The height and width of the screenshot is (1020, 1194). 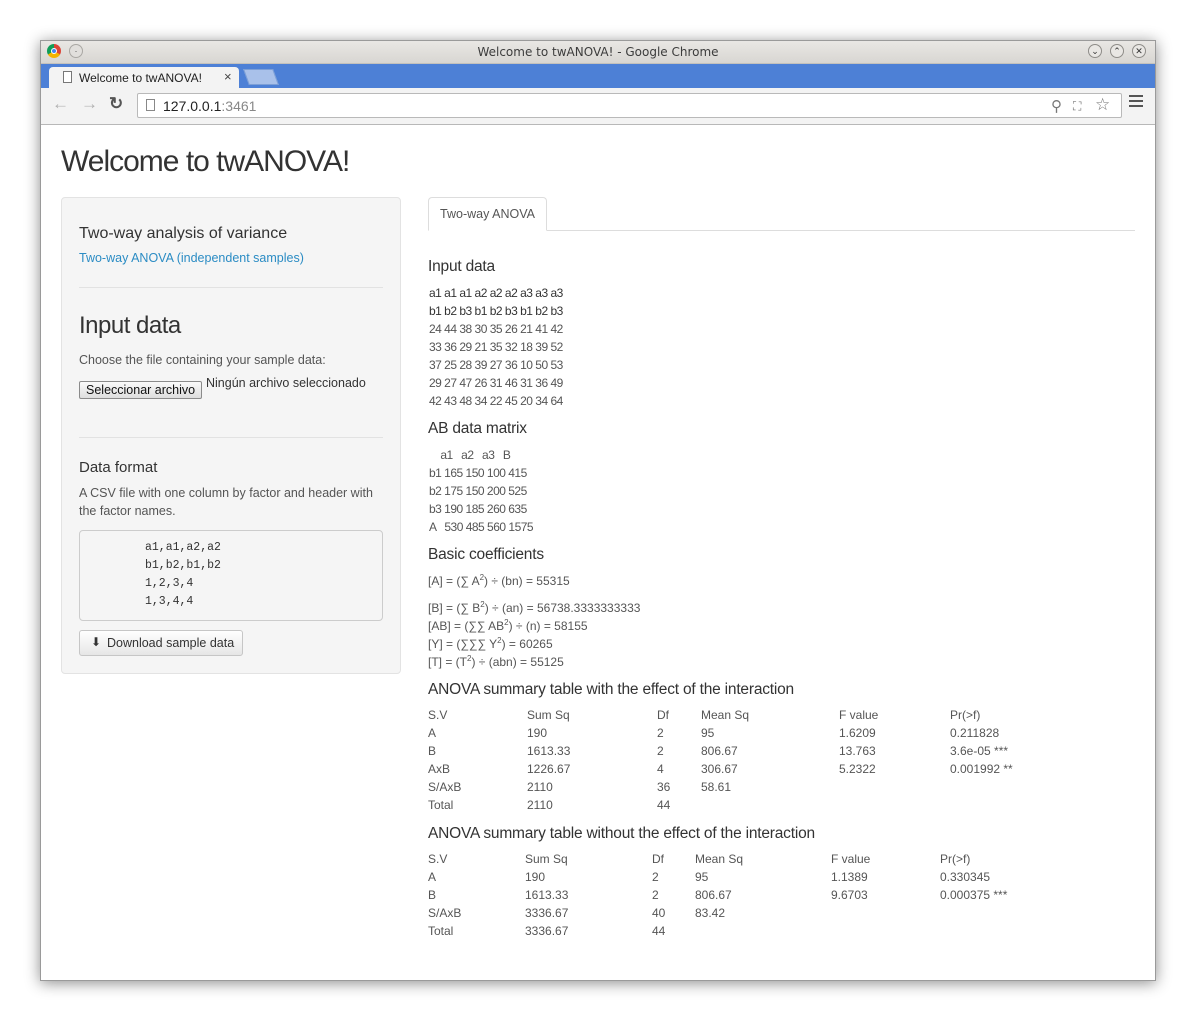 I want to click on zoom-icon: ⚲, so click(x=1056, y=106).